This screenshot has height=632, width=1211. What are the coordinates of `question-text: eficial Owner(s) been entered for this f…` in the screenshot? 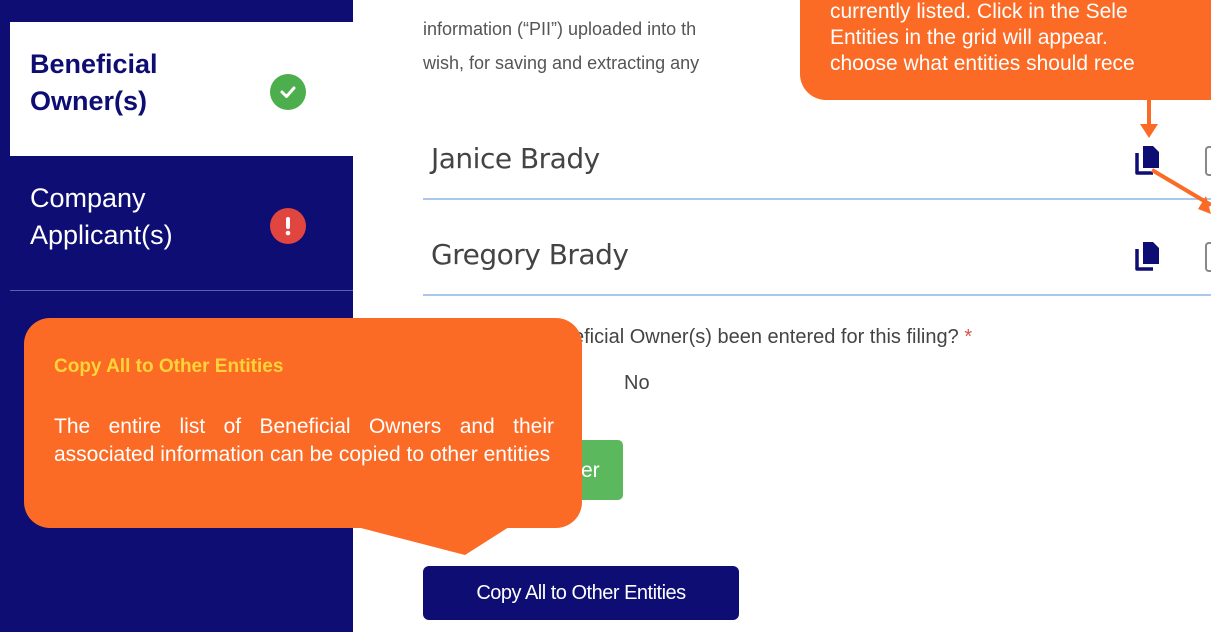 It's located at (766, 337).